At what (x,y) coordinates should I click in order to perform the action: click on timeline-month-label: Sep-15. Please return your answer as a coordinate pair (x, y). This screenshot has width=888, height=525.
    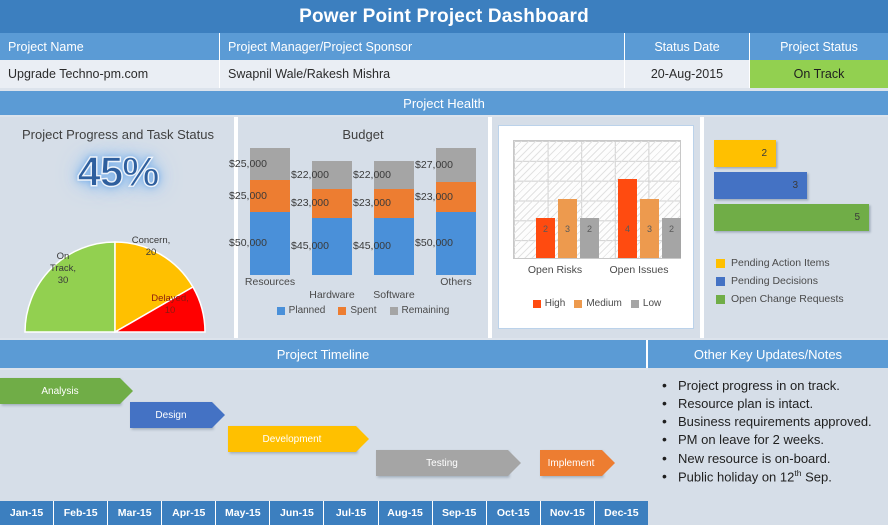
    Looking at the image, I should click on (460, 513).